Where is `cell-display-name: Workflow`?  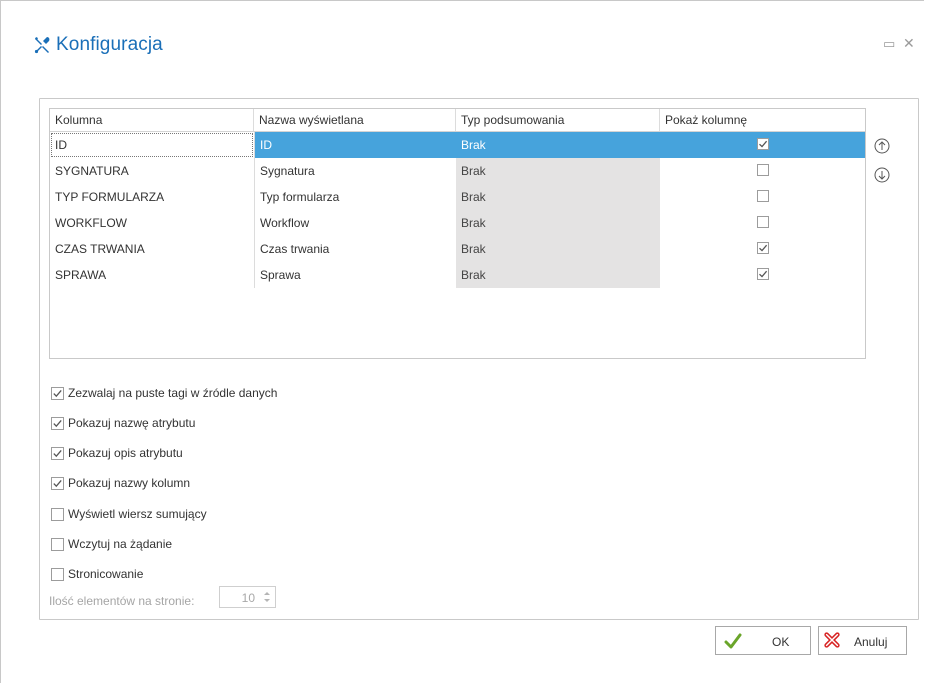
cell-display-name: Workflow is located at coordinates (355, 223).